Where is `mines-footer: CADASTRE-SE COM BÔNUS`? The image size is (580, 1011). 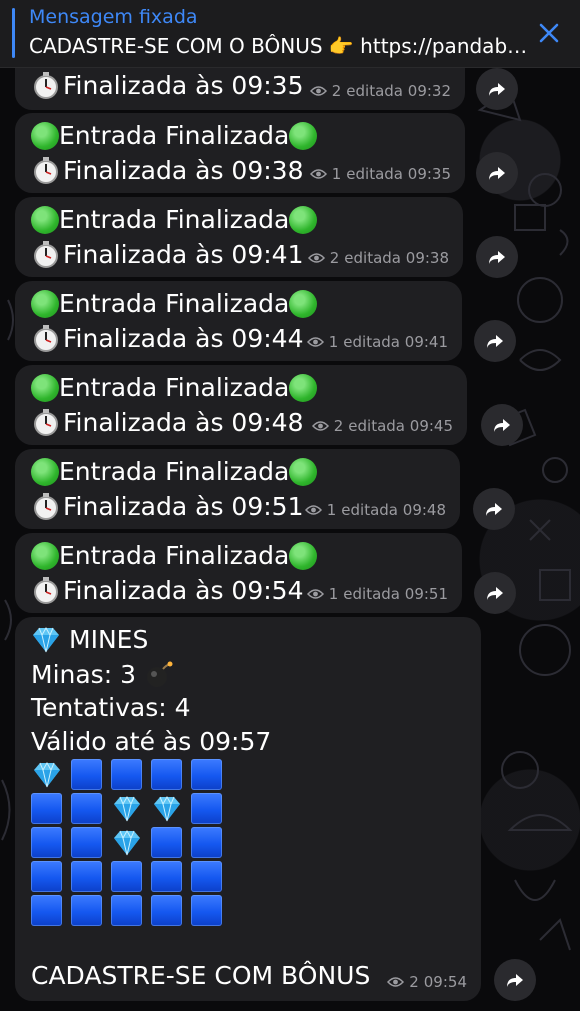 mines-footer: CADASTRE-SE COM BÔNUS is located at coordinates (200, 975).